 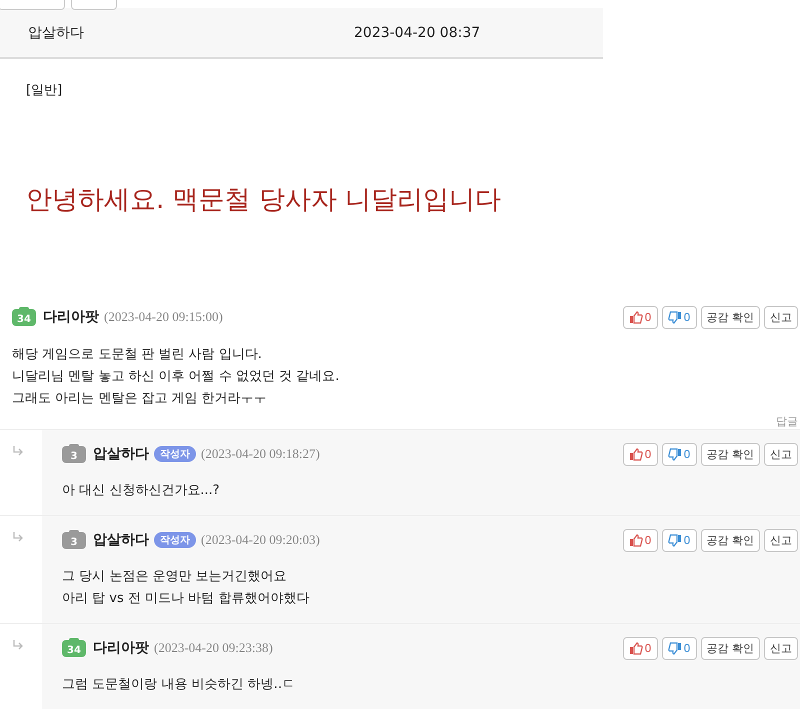 What do you see at coordinates (186, 588) in the screenshot?
I see `comment-text: 그 당시 논점은 운영만 보는거긴했어요 아리 탑 vs 전 미드나 바텀 합류했어야했다` at bounding box center [186, 588].